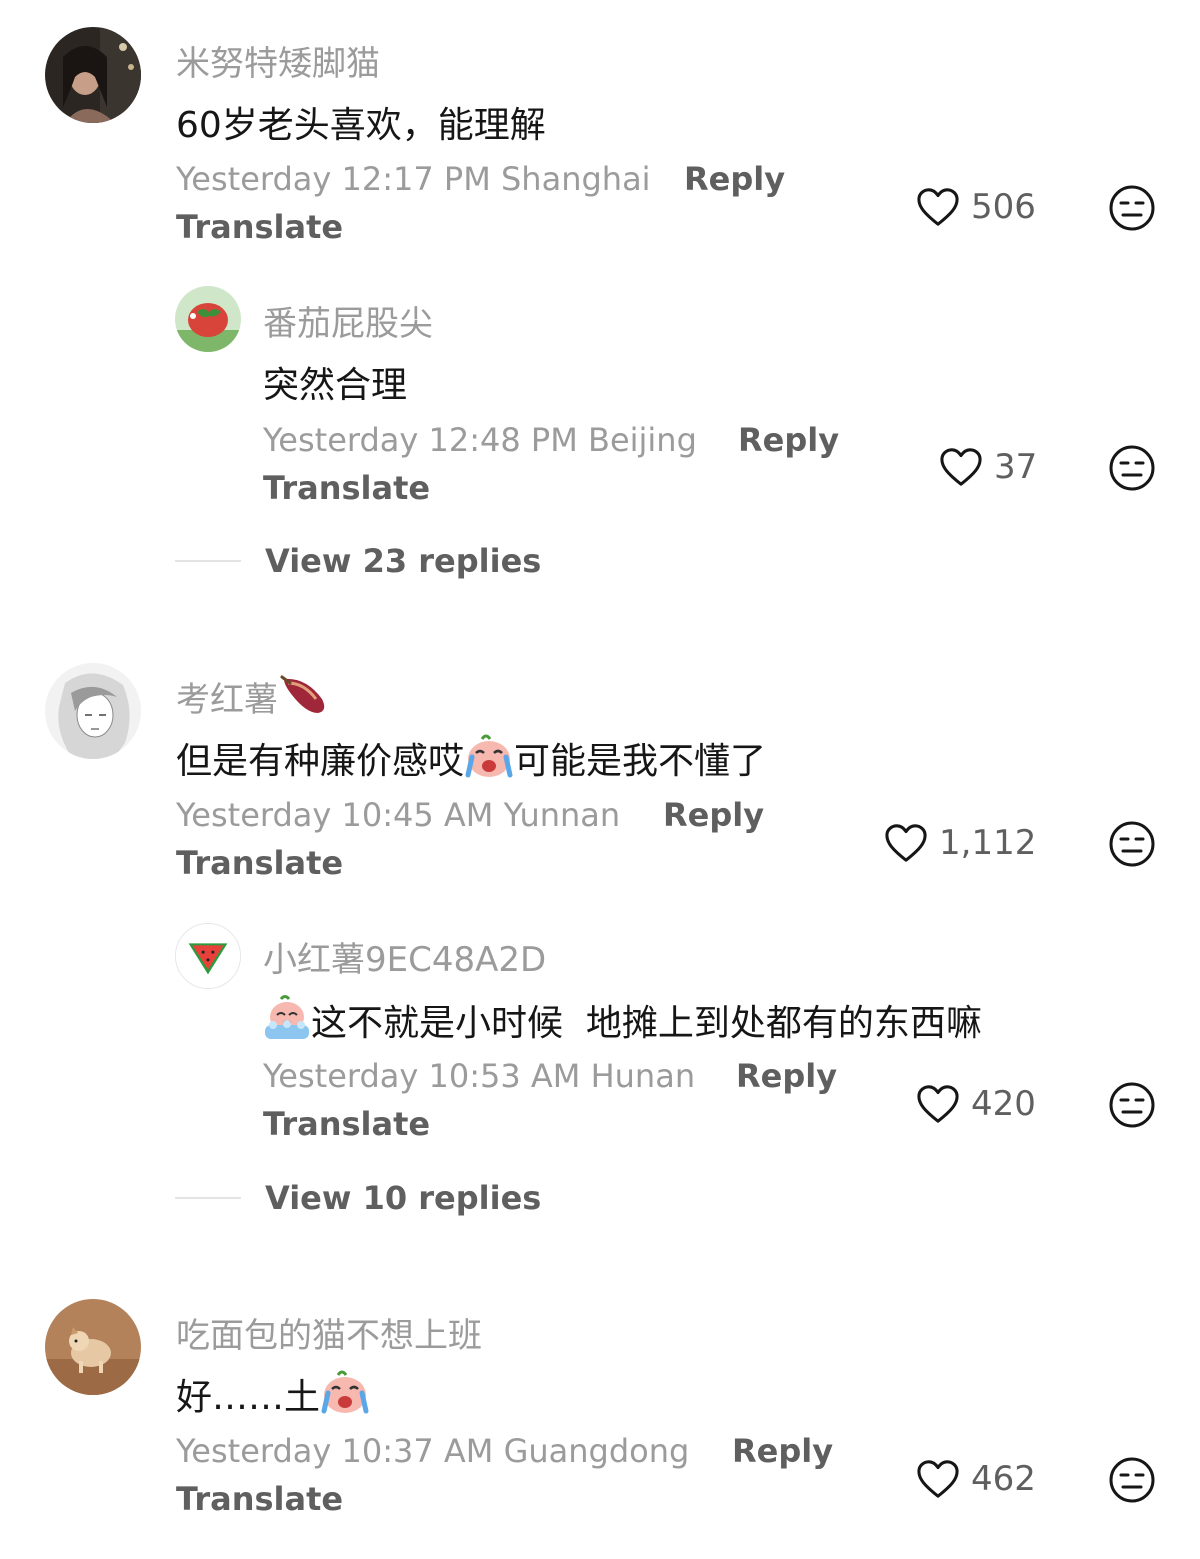  Describe the element at coordinates (987, 467) in the screenshot. I see `like-button: 37` at that location.